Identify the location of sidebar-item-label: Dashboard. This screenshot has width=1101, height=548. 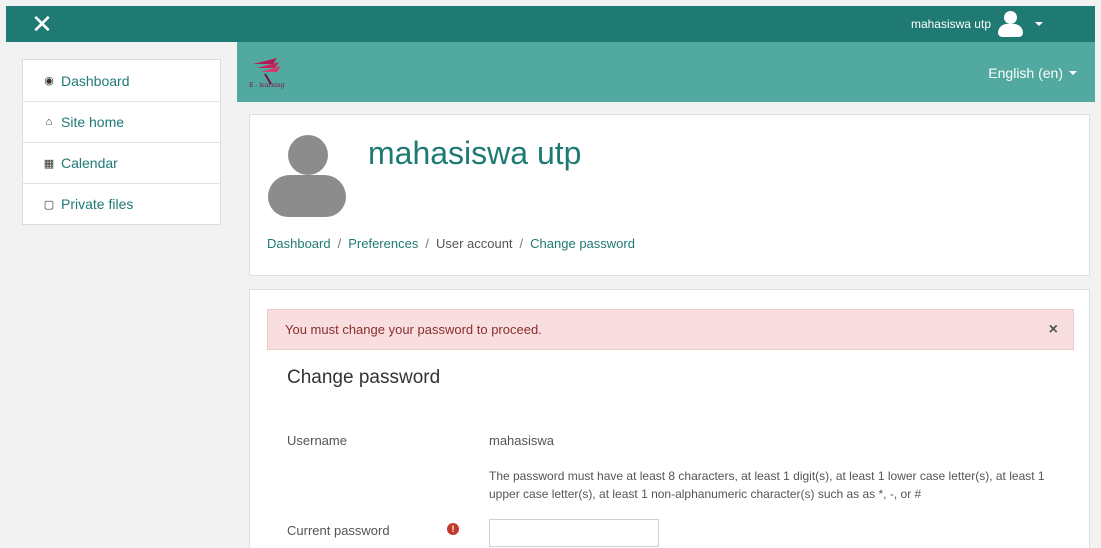
(95, 80).